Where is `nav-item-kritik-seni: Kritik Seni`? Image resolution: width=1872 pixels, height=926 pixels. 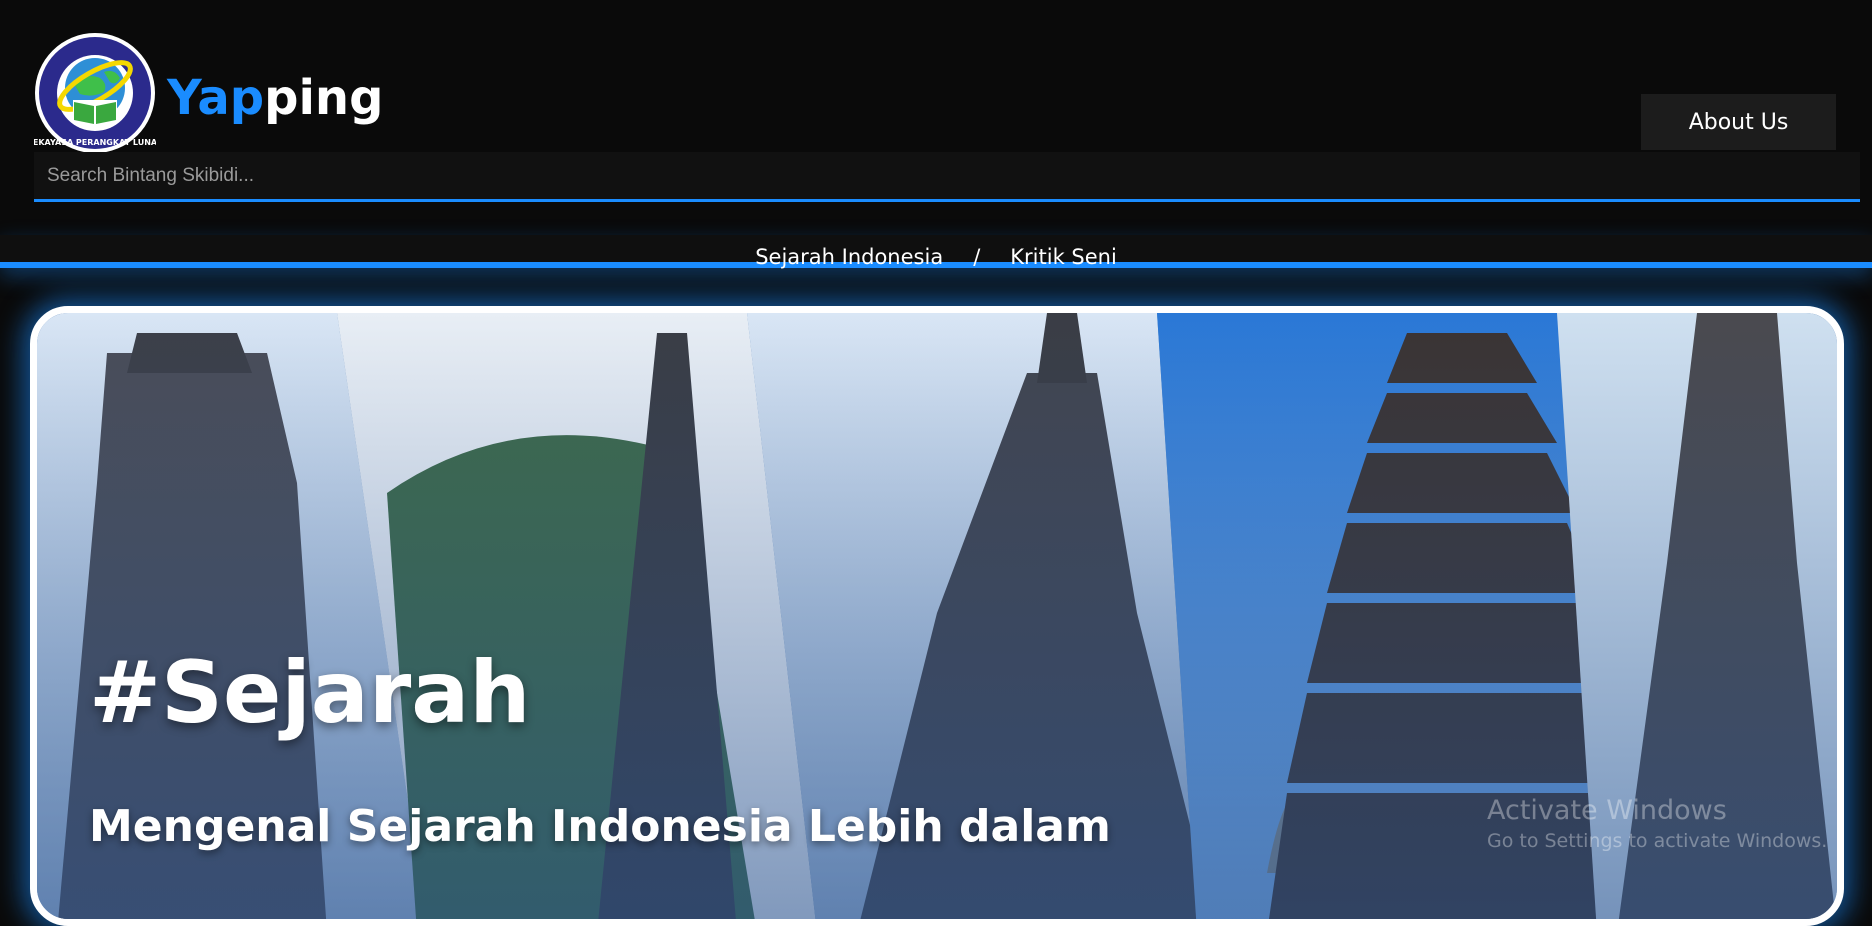
nav-item-kritik-seni: Kritik Seni is located at coordinates (1063, 257).